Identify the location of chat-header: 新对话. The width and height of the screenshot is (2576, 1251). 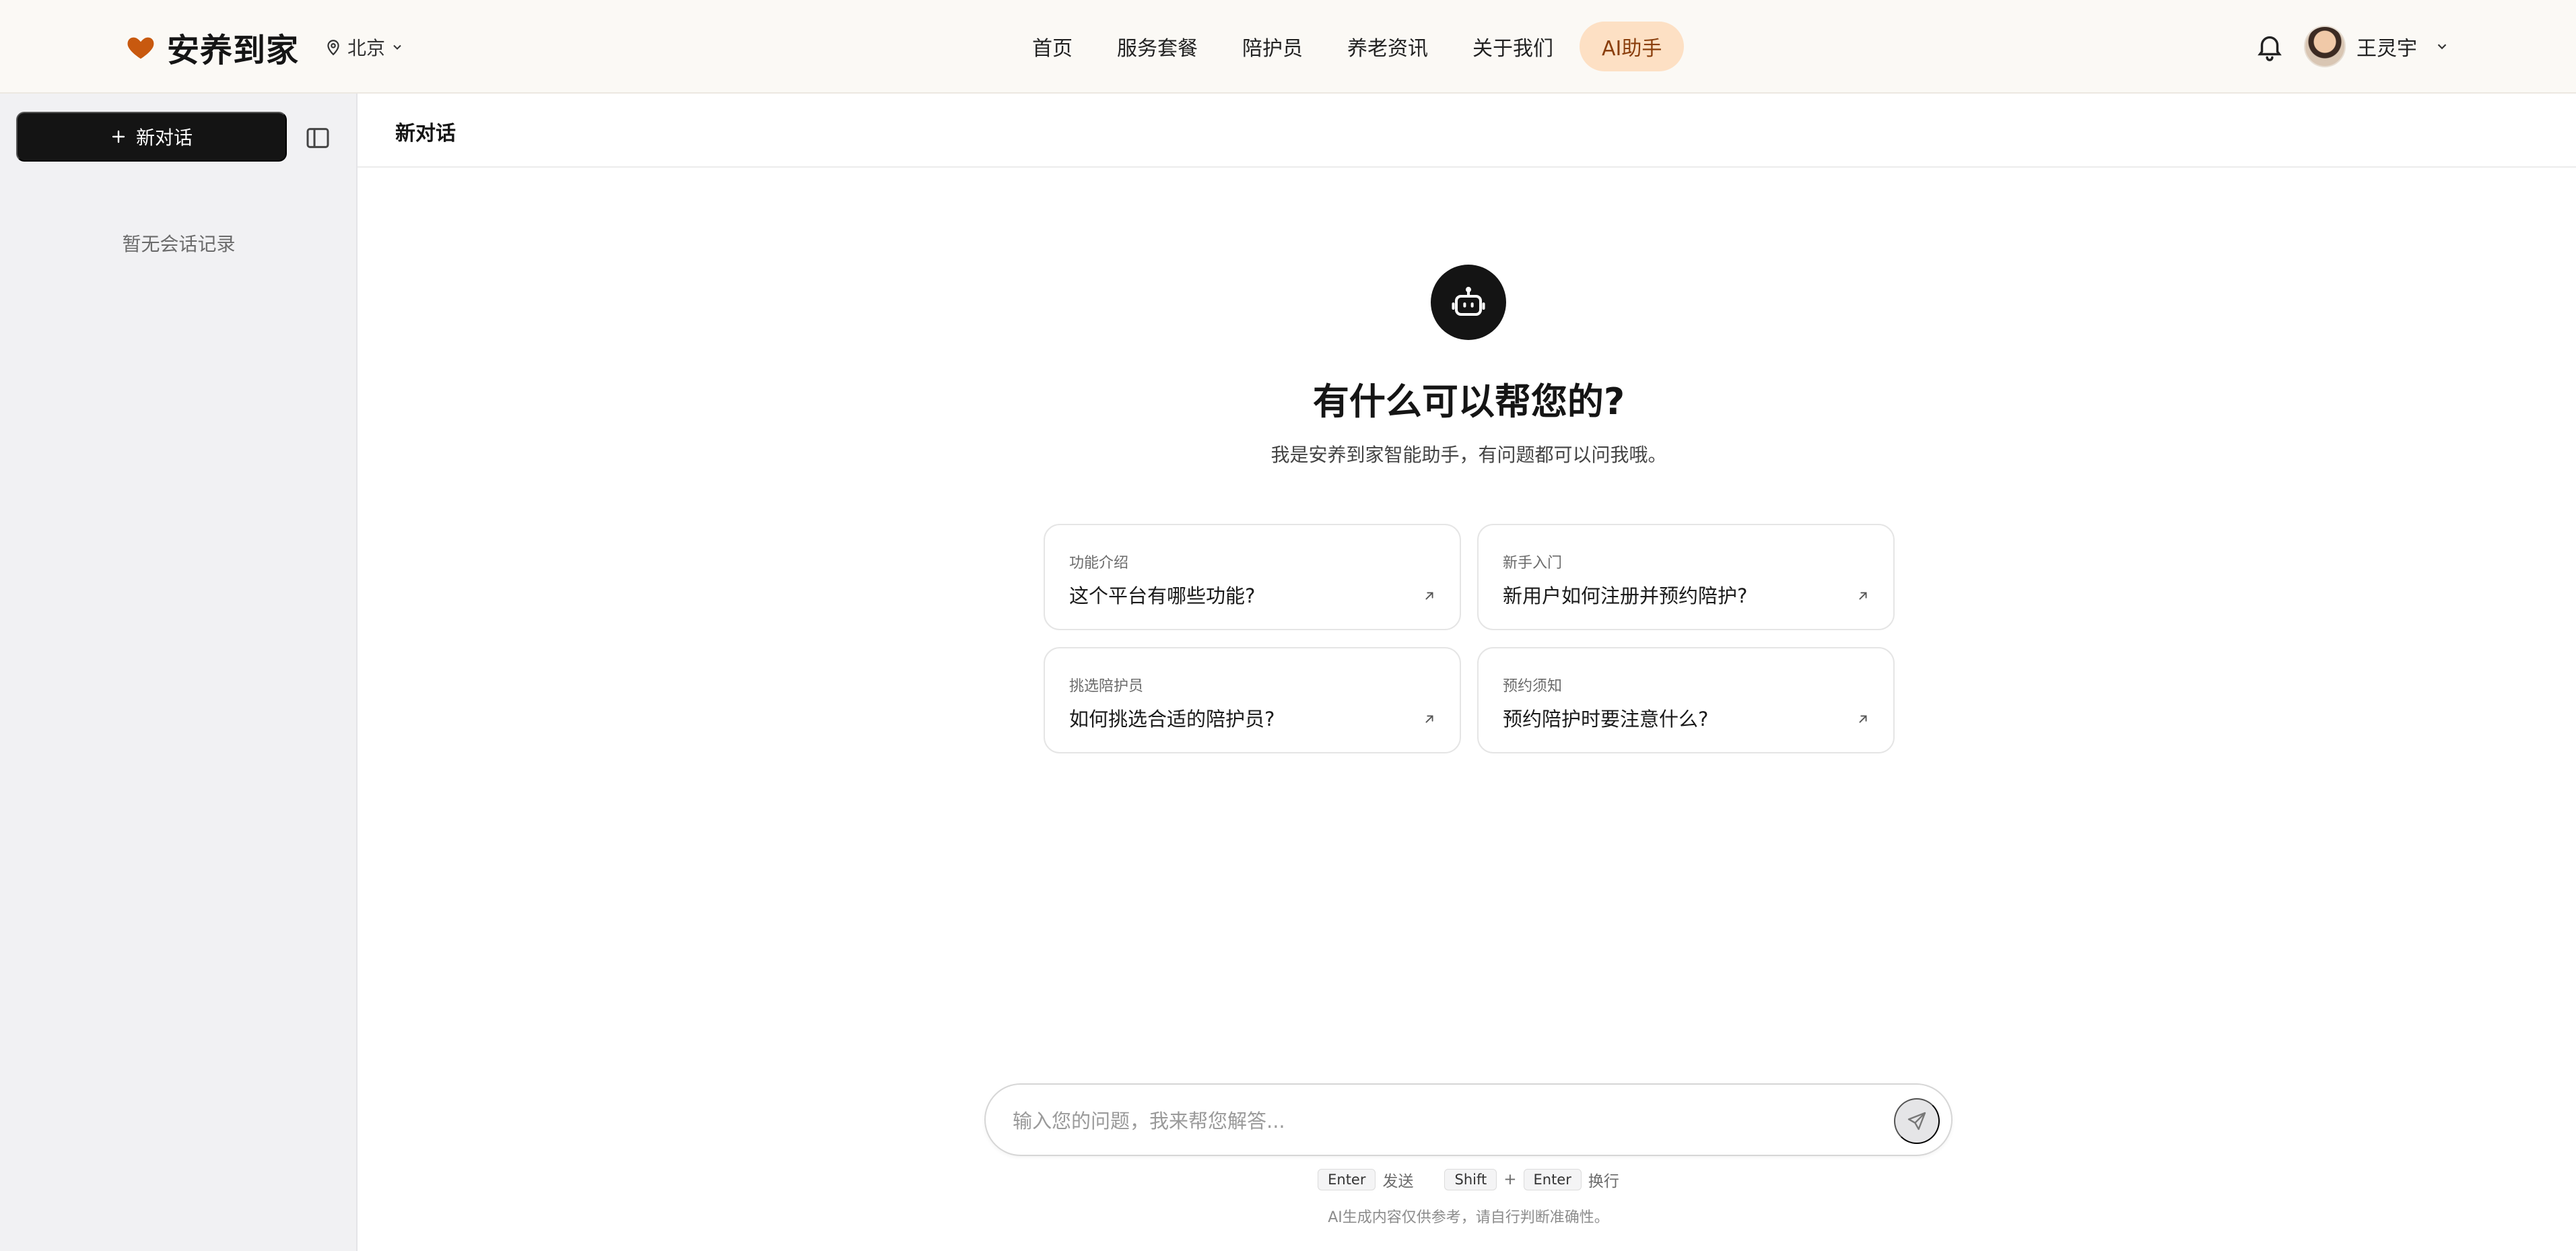
(1467, 131).